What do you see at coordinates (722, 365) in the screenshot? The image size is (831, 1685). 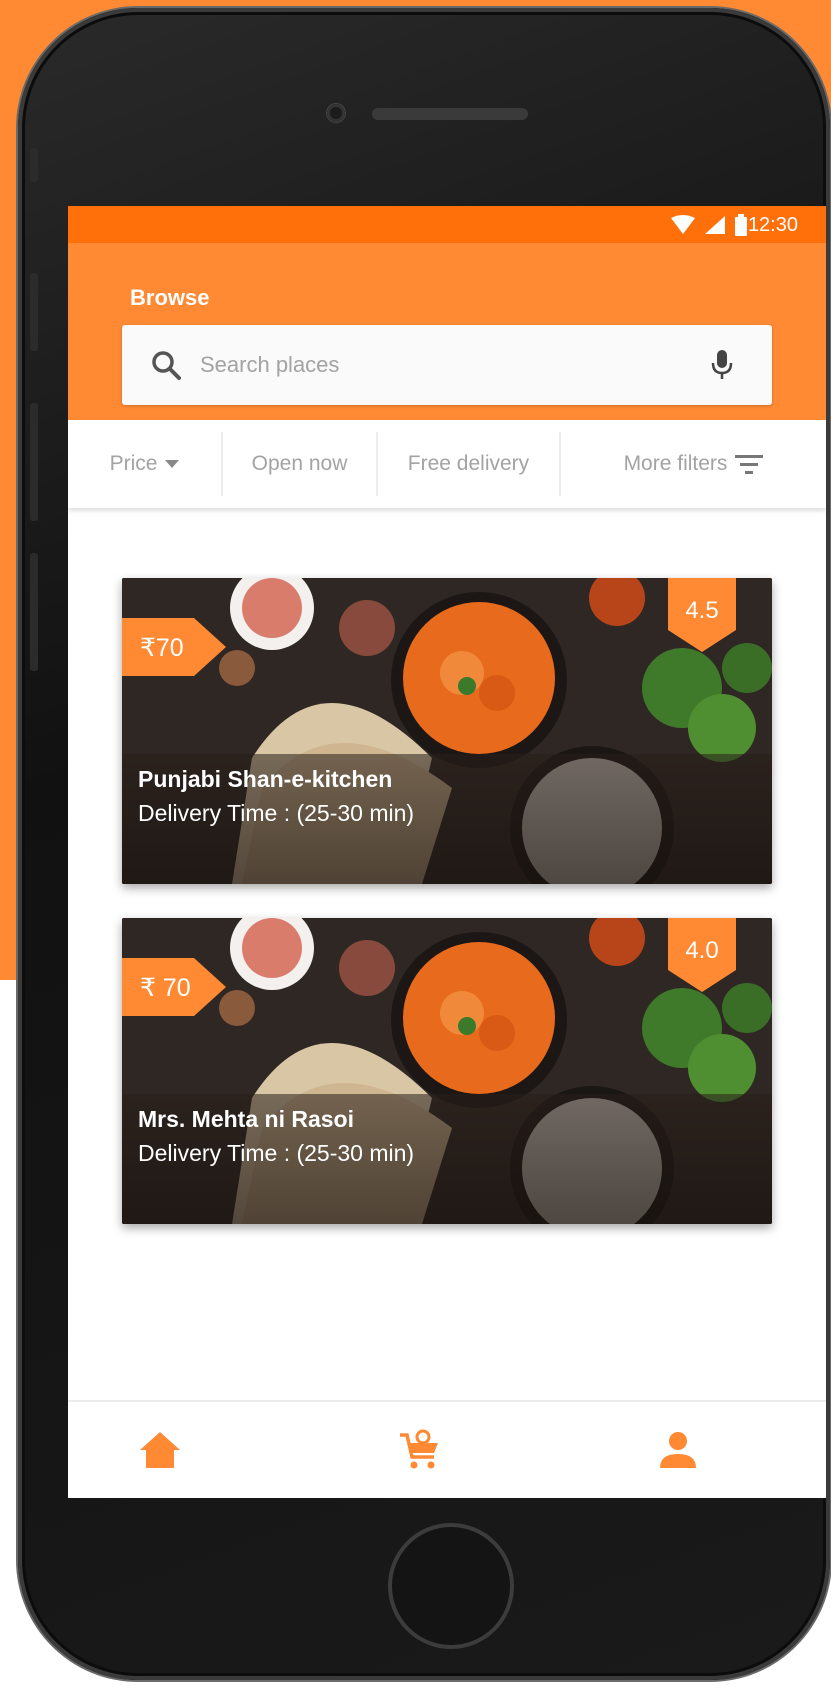 I see `microphone-icon` at bounding box center [722, 365].